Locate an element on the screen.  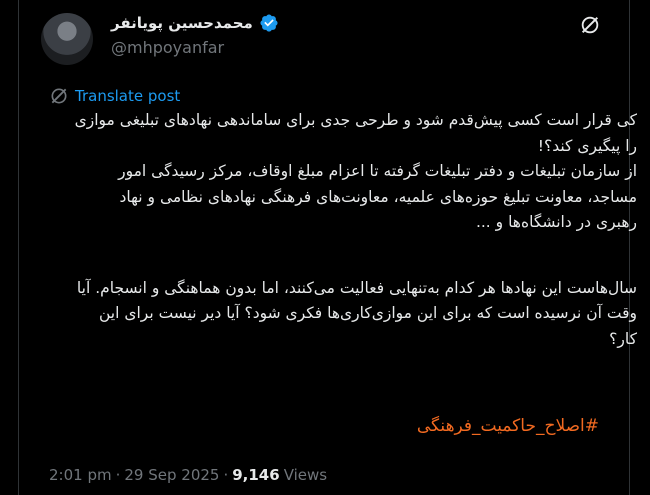
translate-icon is located at coordinates (59, 96).